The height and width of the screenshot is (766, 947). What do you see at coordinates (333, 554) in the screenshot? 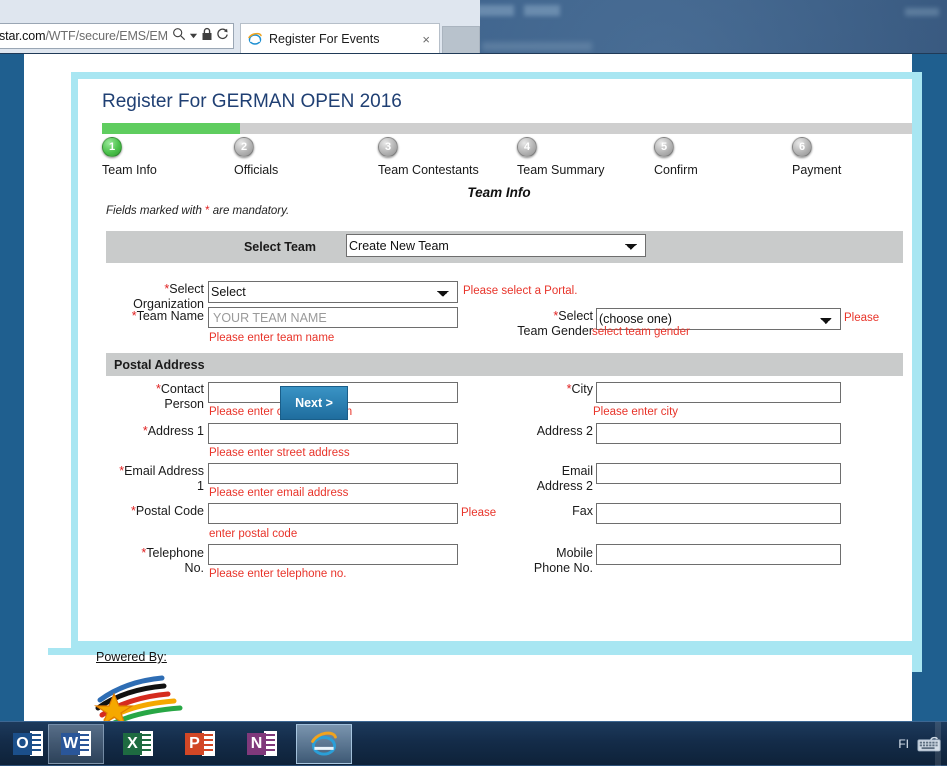
I see `telephone-no-input` at bounding box center [333, 554].